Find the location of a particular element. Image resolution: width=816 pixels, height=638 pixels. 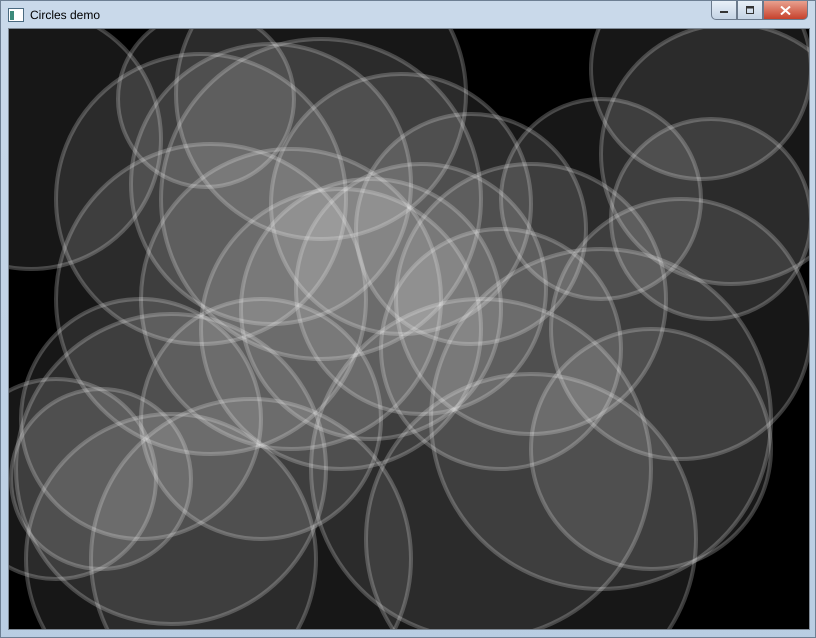

window-title: Circles demo is located at coordinates (65, 15).